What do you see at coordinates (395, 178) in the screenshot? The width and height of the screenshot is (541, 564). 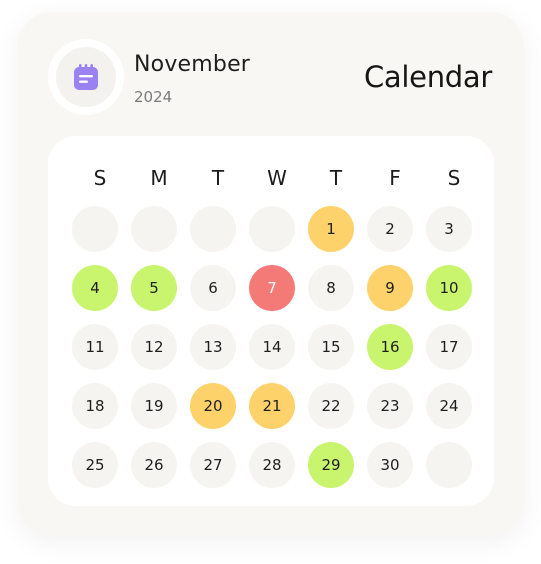 I see `weekday-label: F` at bounding box center [395, 178].